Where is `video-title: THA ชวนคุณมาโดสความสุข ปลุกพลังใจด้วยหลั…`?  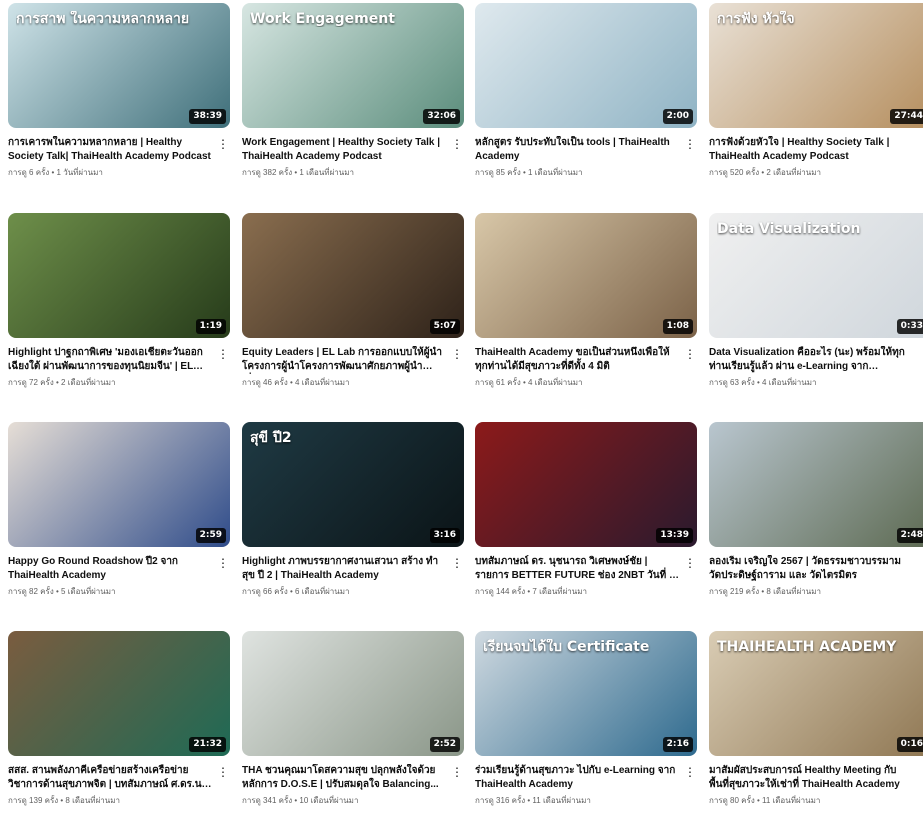 video-title: THA ชวนคุณมาโดสความสุข ปลุกพลังใจด้วยหลั… is located at coordinates (344, 778).